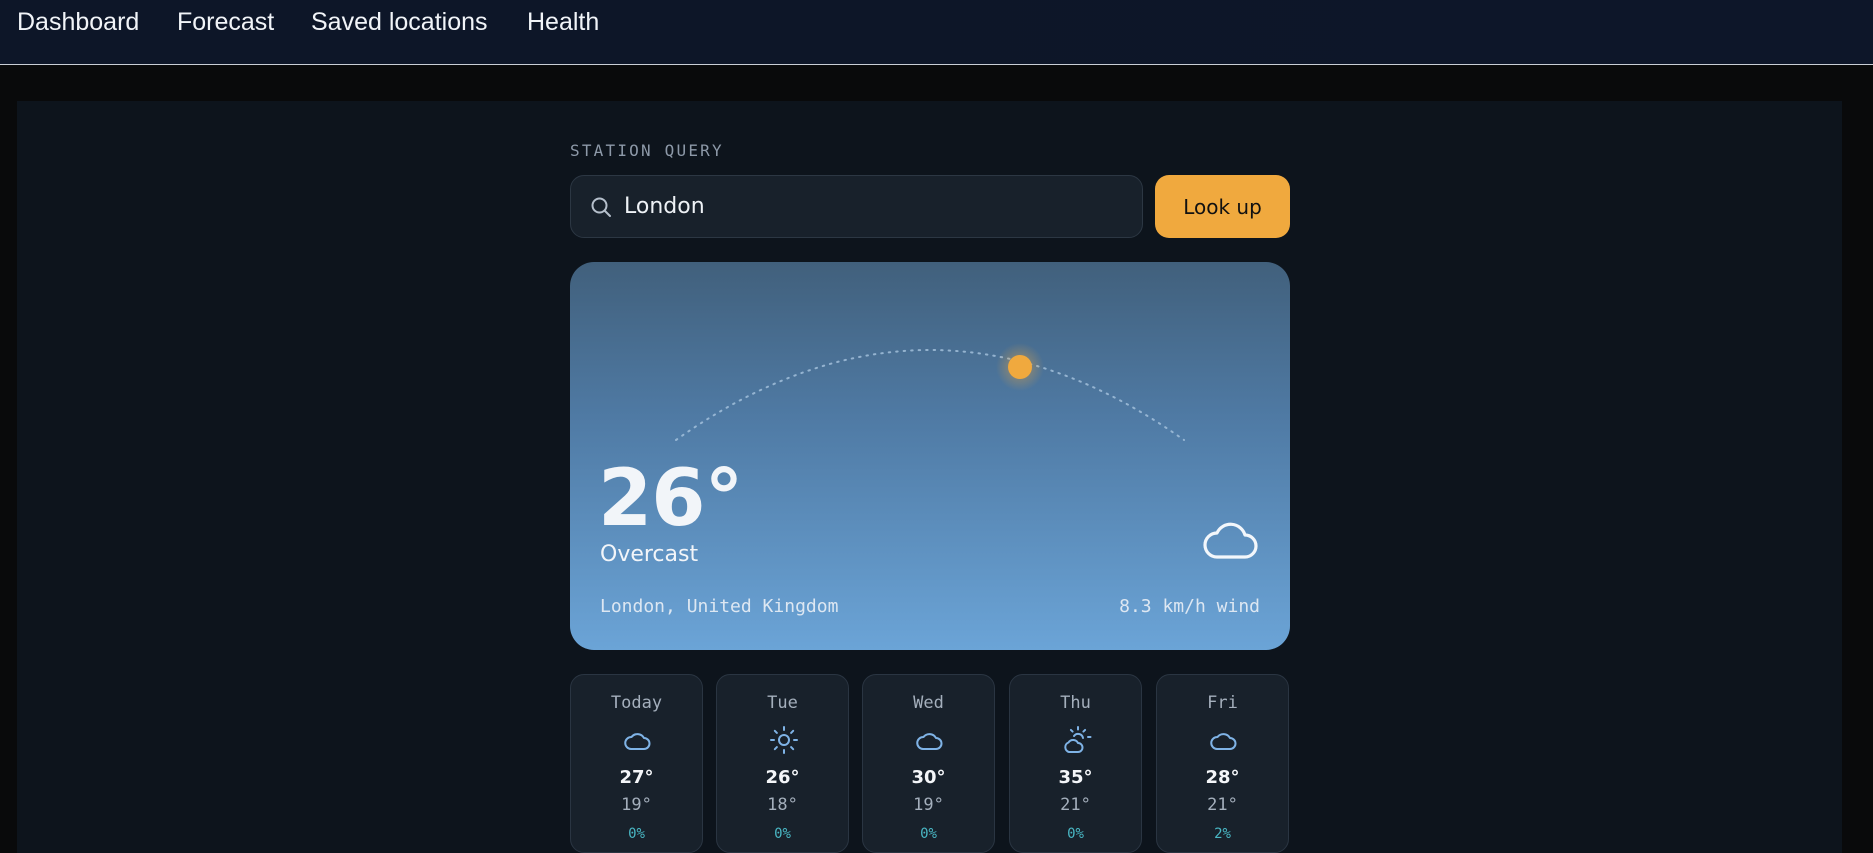  I want to click on forecast-day: Wed, so click(928, 703).